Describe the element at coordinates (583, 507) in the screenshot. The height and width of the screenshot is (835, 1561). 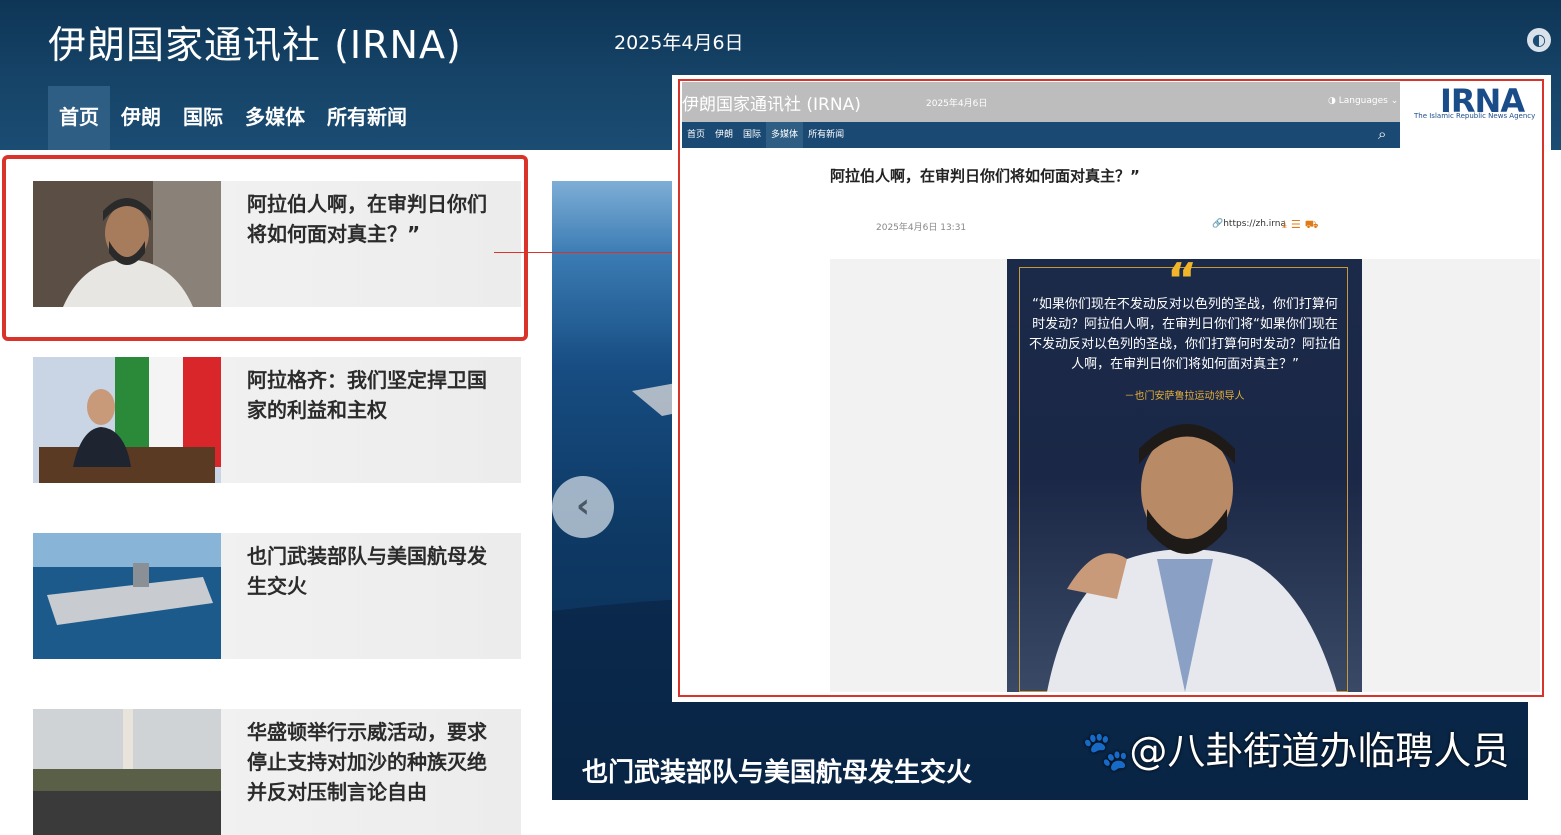
I see `chevron-left-icon: ‹` at that location.